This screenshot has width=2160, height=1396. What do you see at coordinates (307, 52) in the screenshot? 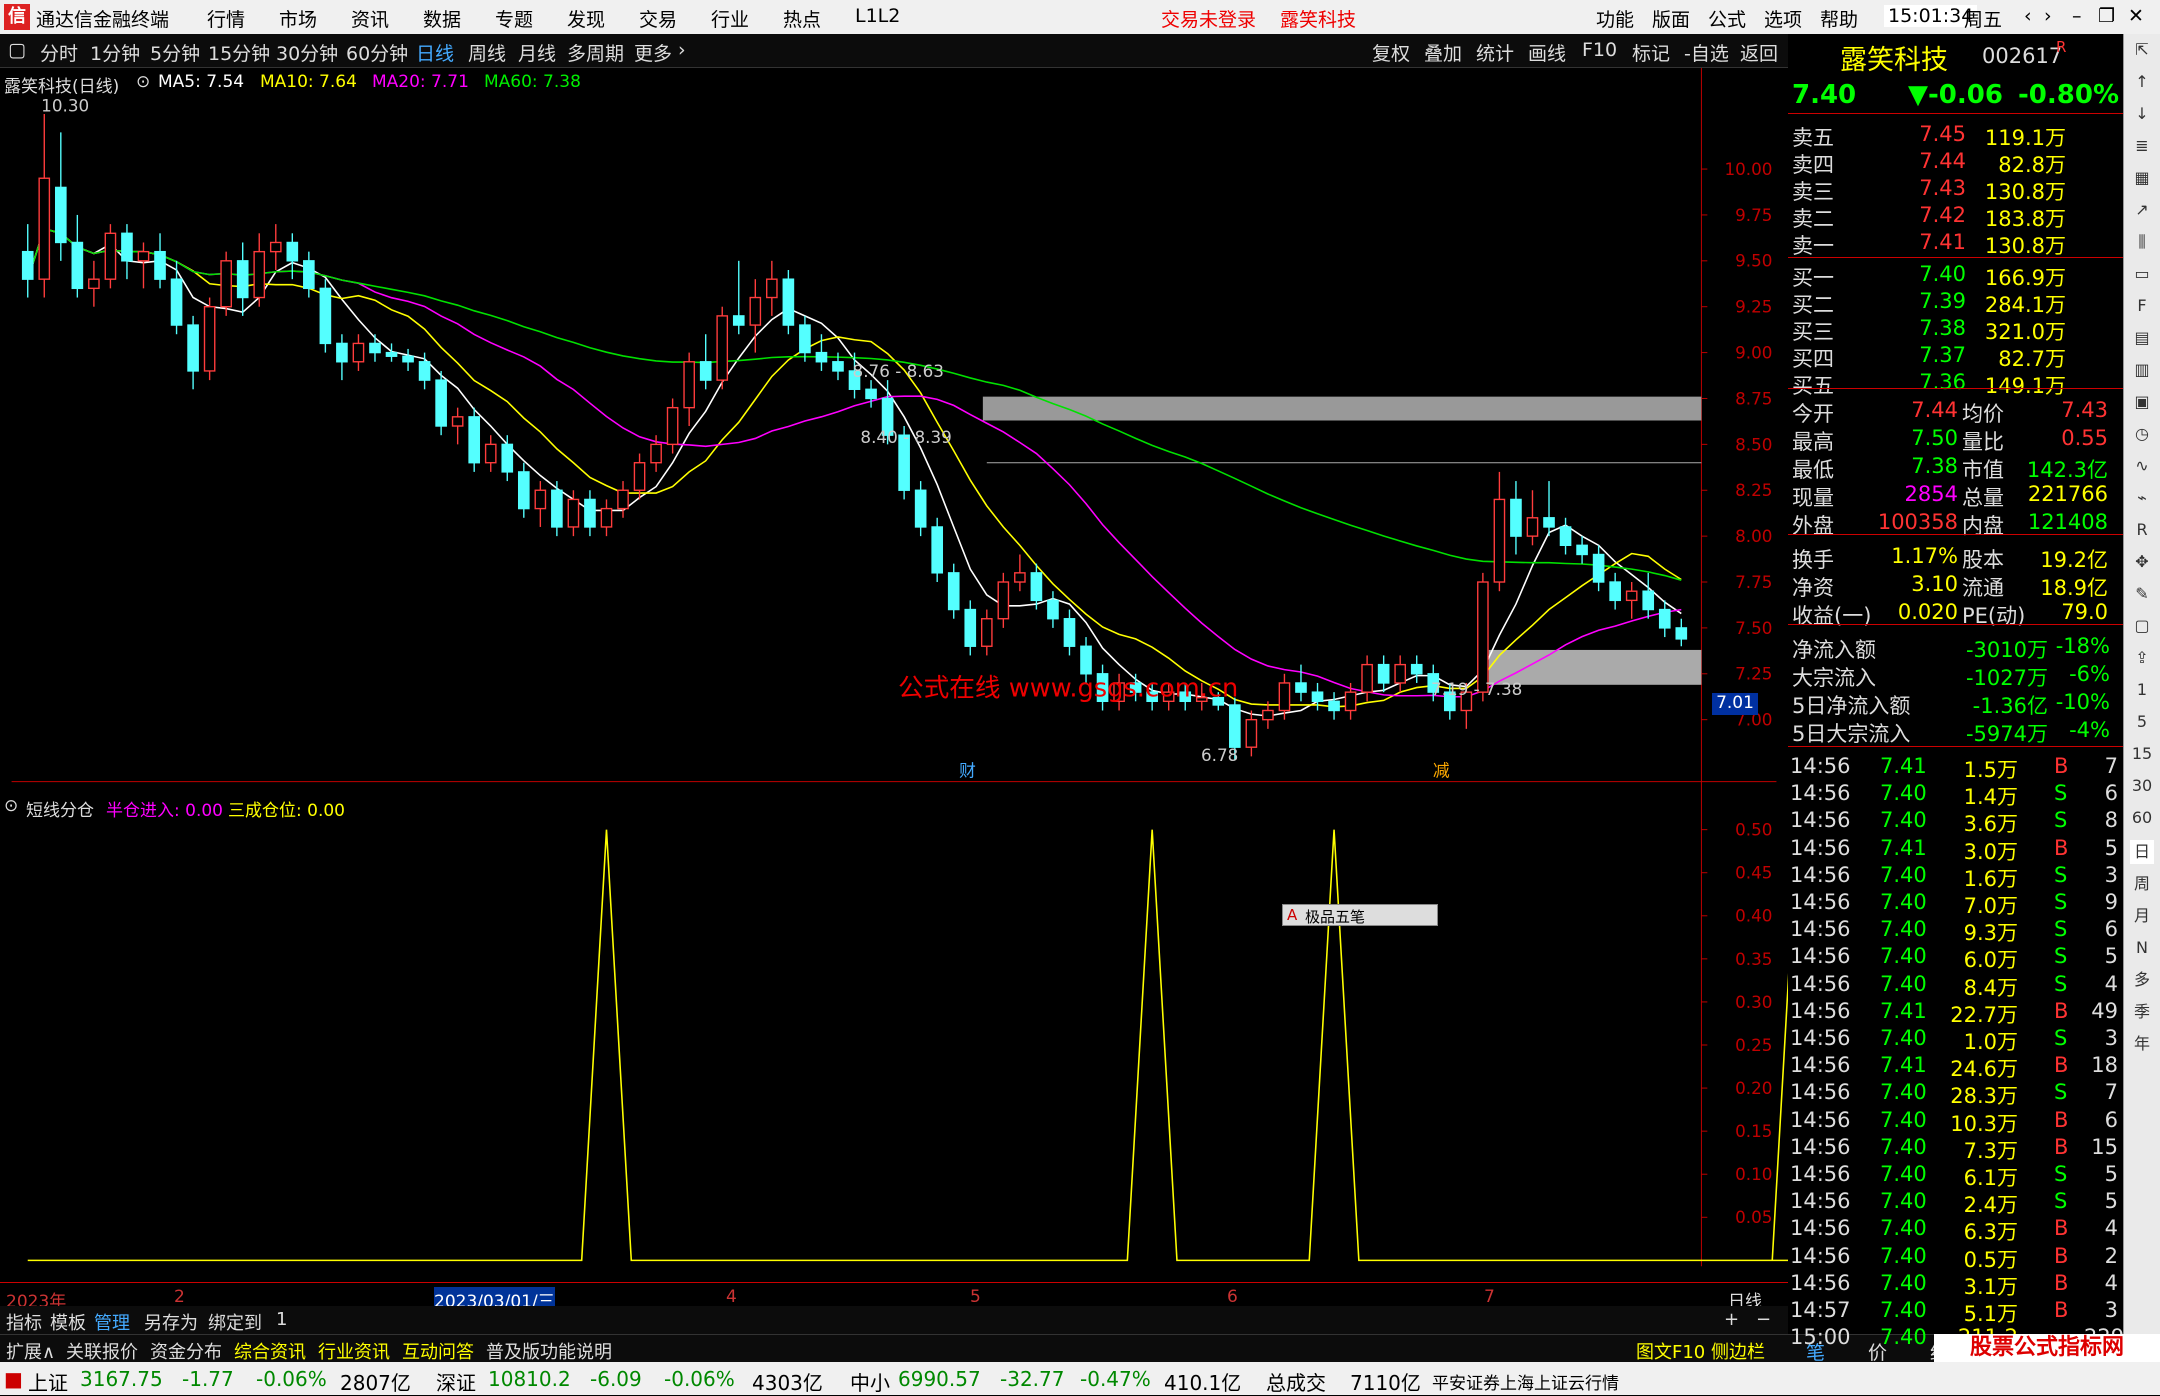
I see `tab-30min: 30分钟` at bounding box center [307, 52].